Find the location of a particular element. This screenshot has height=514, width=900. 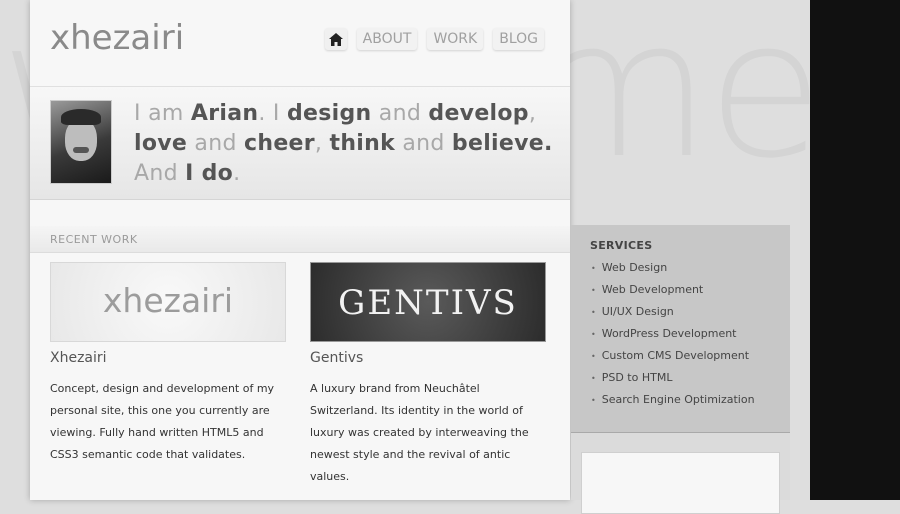

main-nav: ABOUT WORK BLOG is located at coordinates (434, 39).